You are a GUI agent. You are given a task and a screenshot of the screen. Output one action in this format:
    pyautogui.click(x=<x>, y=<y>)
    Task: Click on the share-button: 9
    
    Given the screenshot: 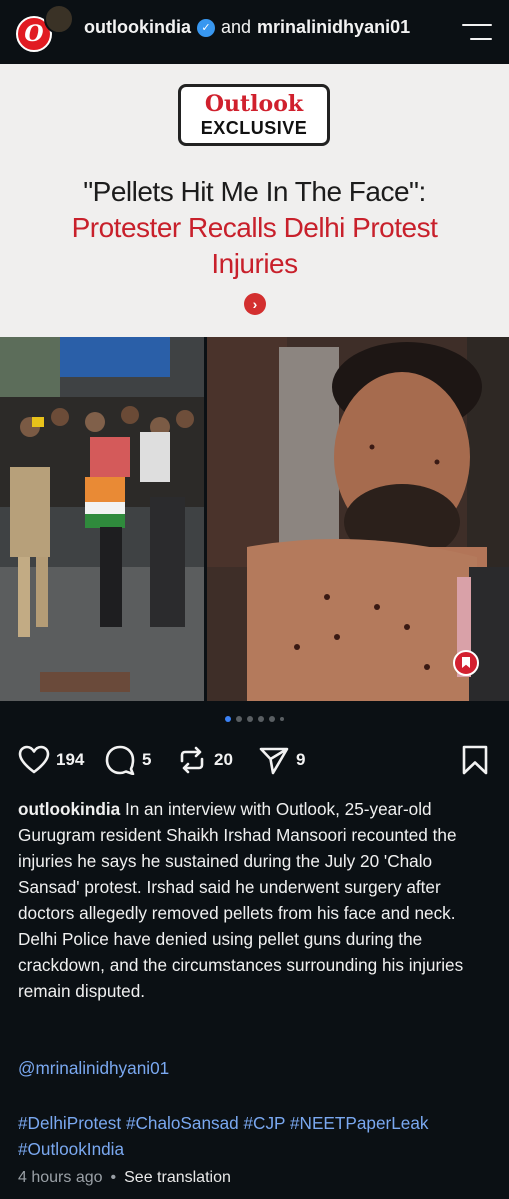 What is the action you would take?
    pyautogui.click(x=281, y=760)
    